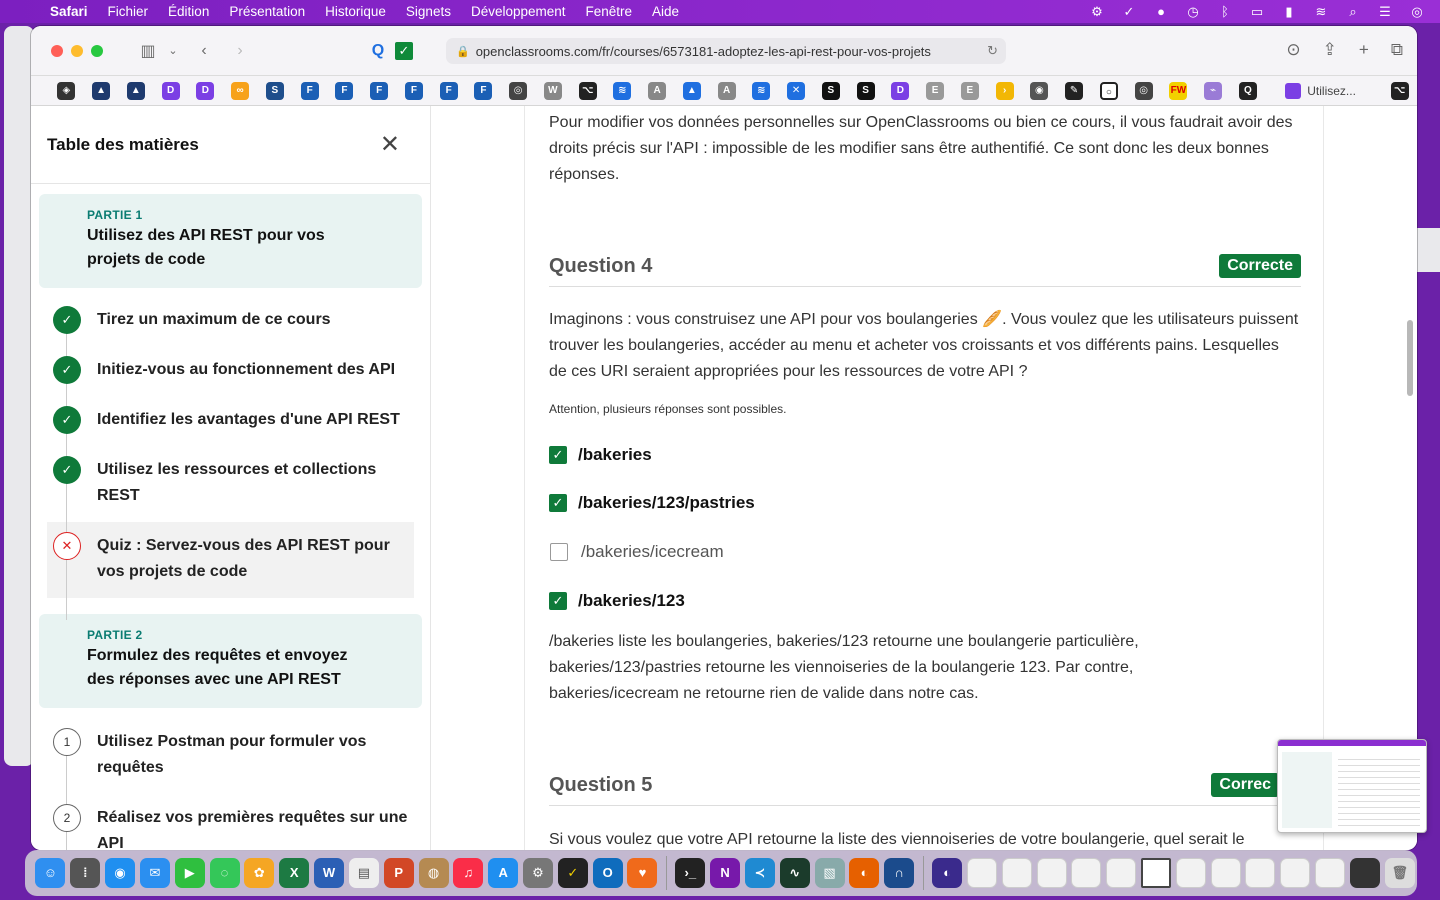 The width and height of the screenshot is (1440, 900). What do you see at coordinates (57, 50) in the screenshot?
I see `close-window-button` at bounding box center [57, 50].